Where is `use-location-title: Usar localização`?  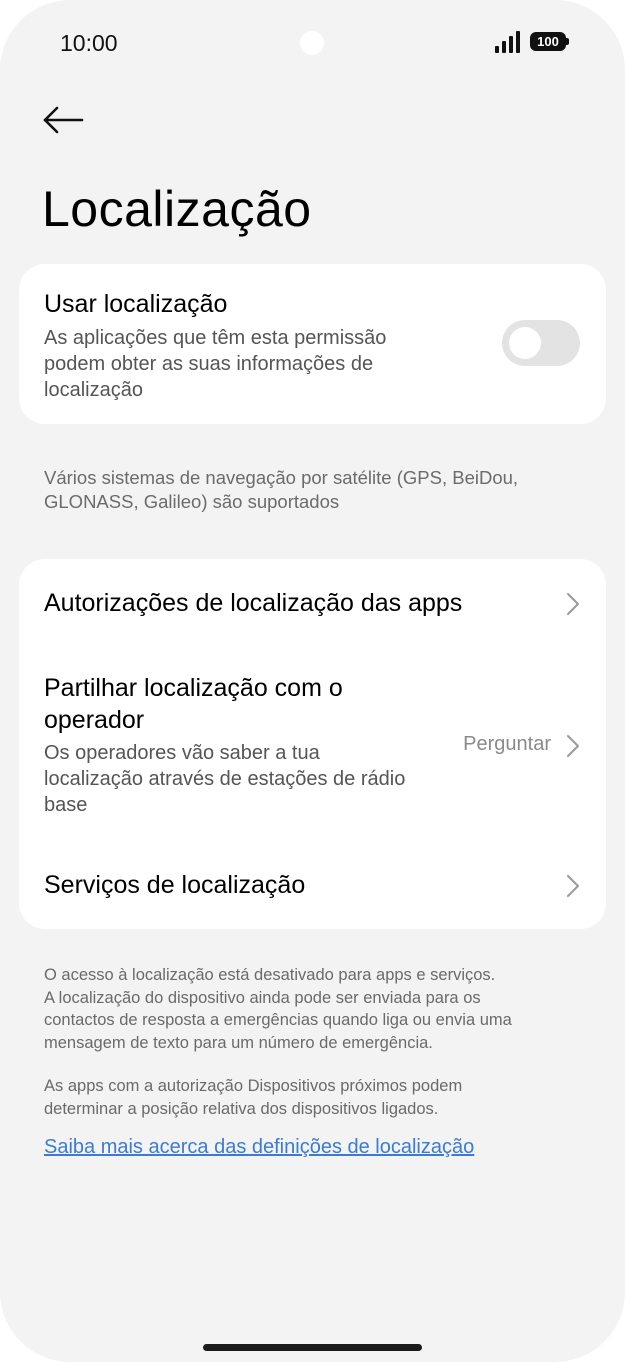 use-location-title: Usar localização is located at coordinates (136, 304).